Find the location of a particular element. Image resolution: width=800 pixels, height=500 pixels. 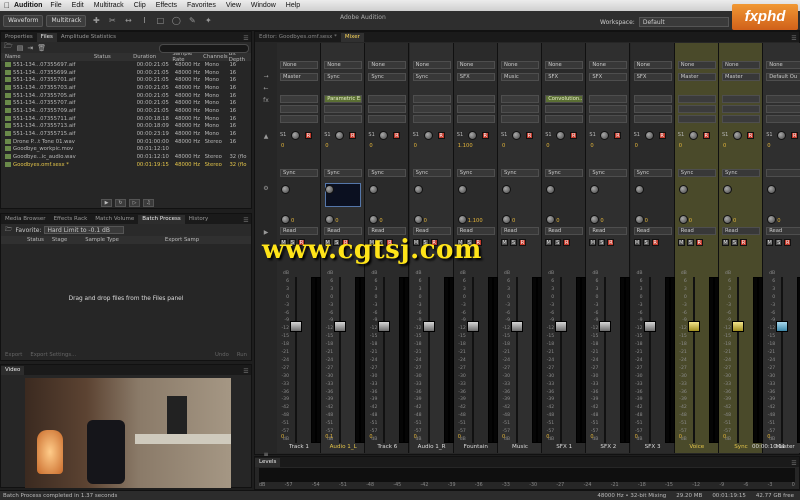

tab-files: Files is located at coordinates (46, 37).